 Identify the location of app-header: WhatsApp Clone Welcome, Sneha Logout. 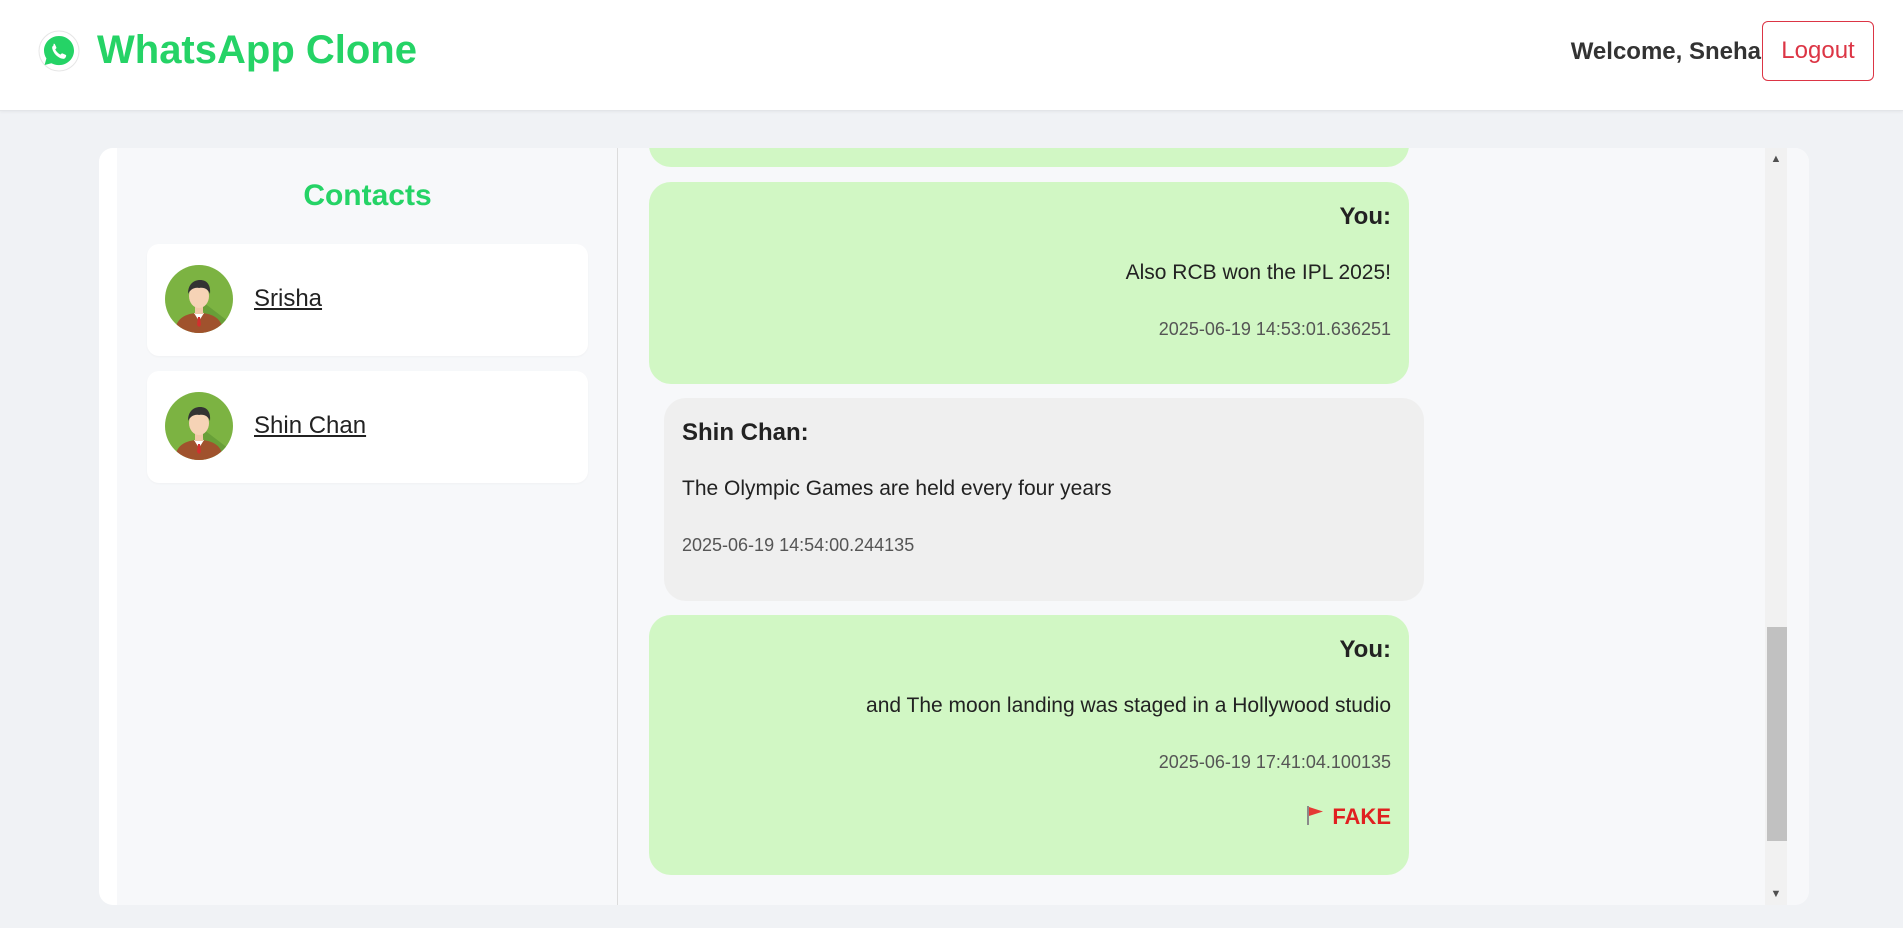
(951, 55).